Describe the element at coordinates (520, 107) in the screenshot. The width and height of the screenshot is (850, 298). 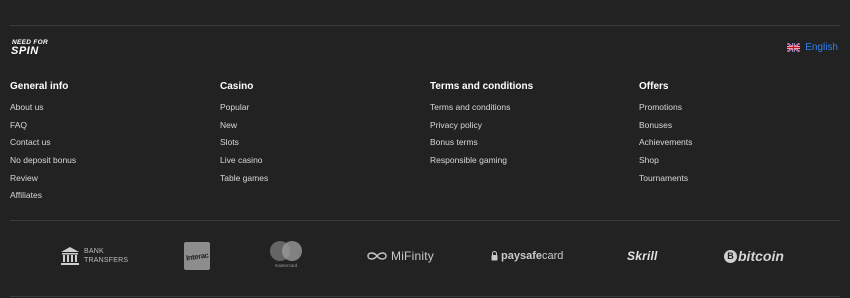
I see `footer-link-terms-and-conditions: Terms and conditions` at that location.